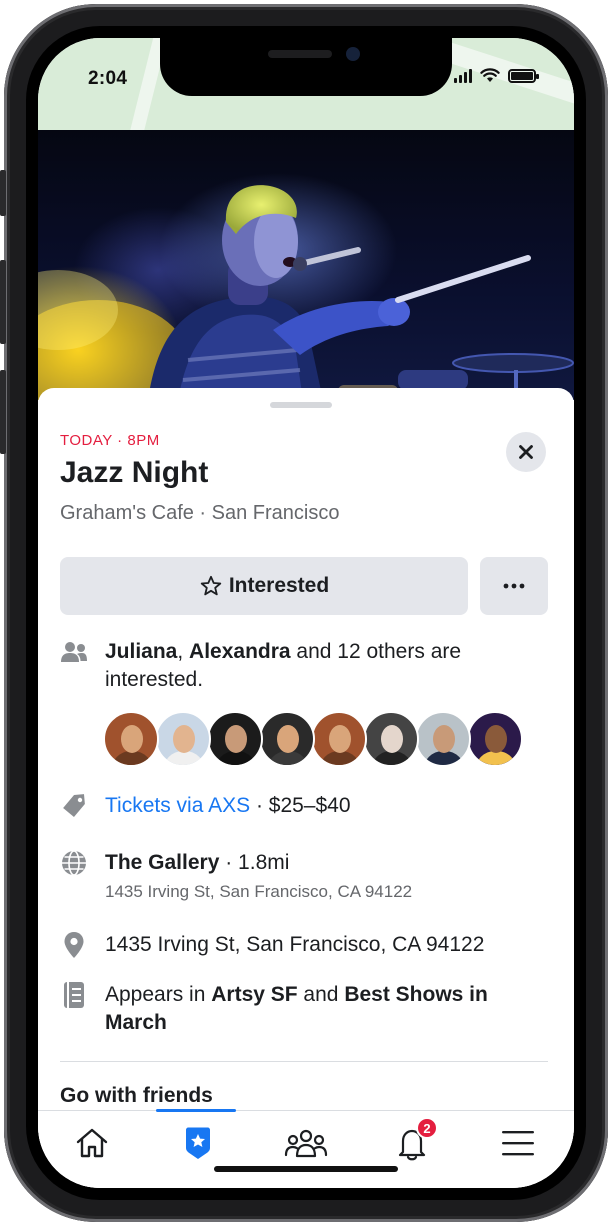 This screenshot has height=1226, width=611. What do you see at coordinates (306, 1169) in the screenshot?
I see `home-indicator` at bounding box center [306, 1169].